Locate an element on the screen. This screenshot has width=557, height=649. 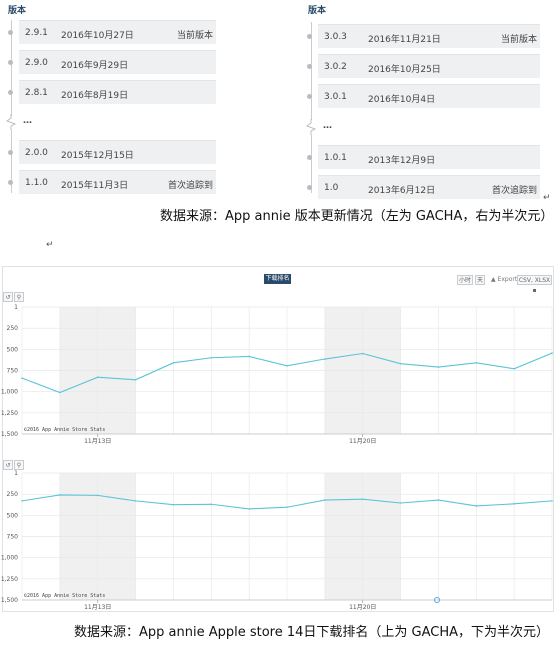
right-version-row: 3.0.2 2016年10月25日 is located at coordinates (423, 66).